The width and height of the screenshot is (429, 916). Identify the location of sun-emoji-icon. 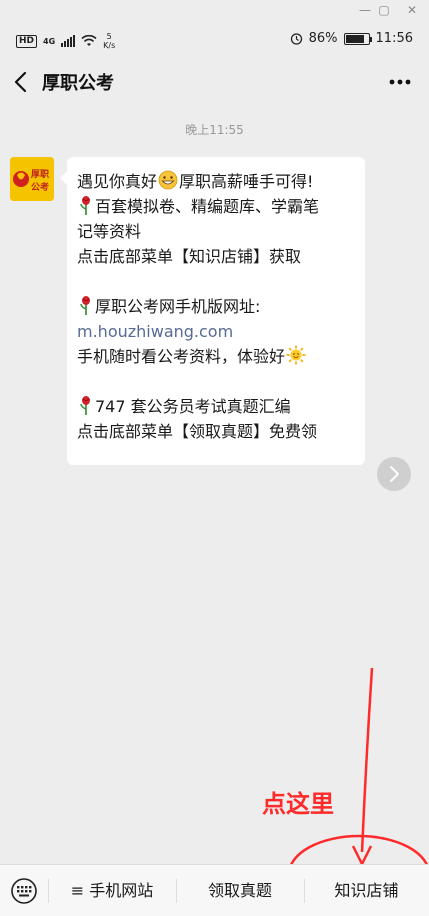
(296, 355).